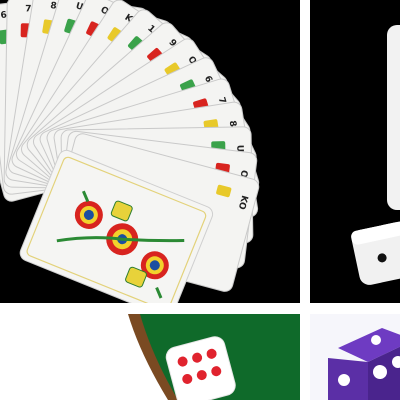  I want to click on image-tile-purple-die, so click(355, 357).